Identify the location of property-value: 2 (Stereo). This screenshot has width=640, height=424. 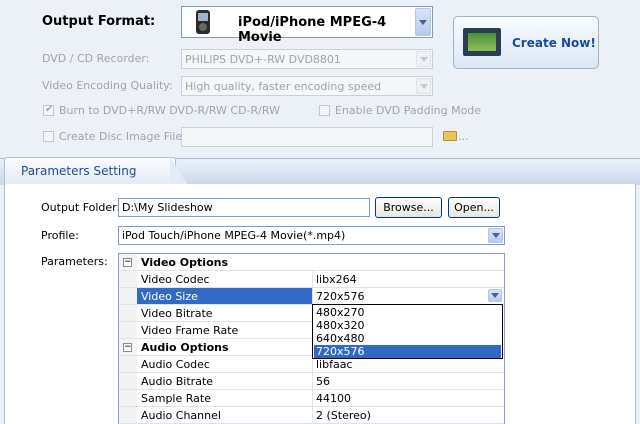
(343, 415).